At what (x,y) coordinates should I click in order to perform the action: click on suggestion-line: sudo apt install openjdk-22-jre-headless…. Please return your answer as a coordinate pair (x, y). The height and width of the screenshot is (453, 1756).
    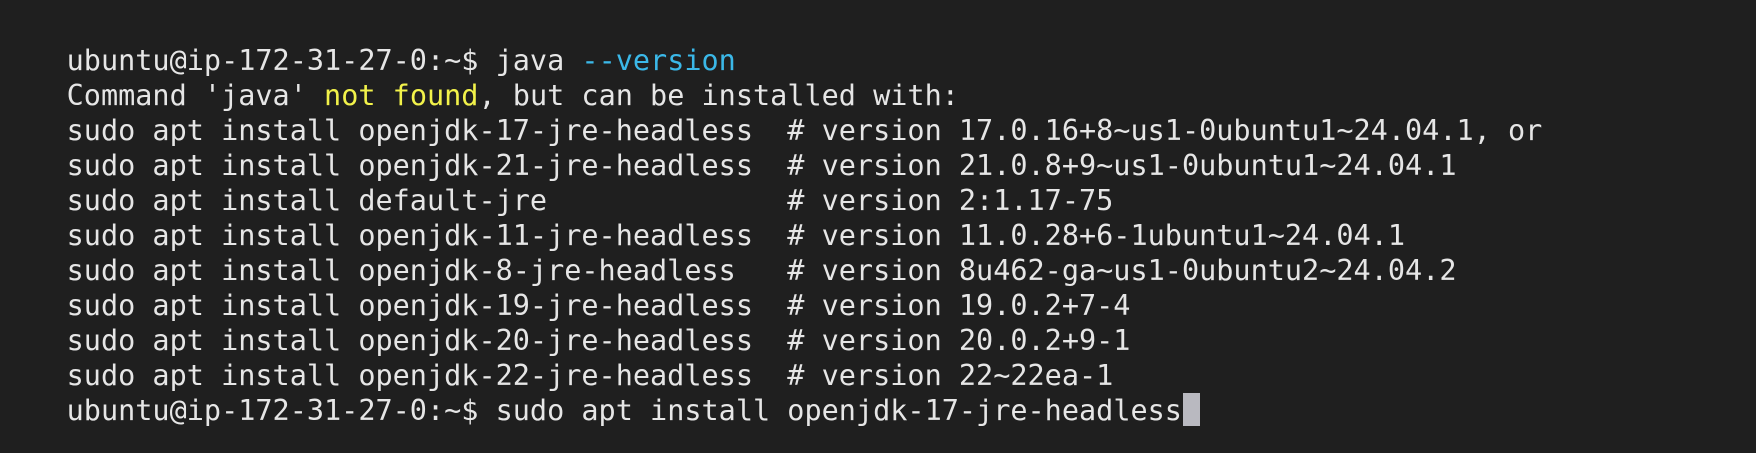
    Looking at the image, I should click on (557, 354).